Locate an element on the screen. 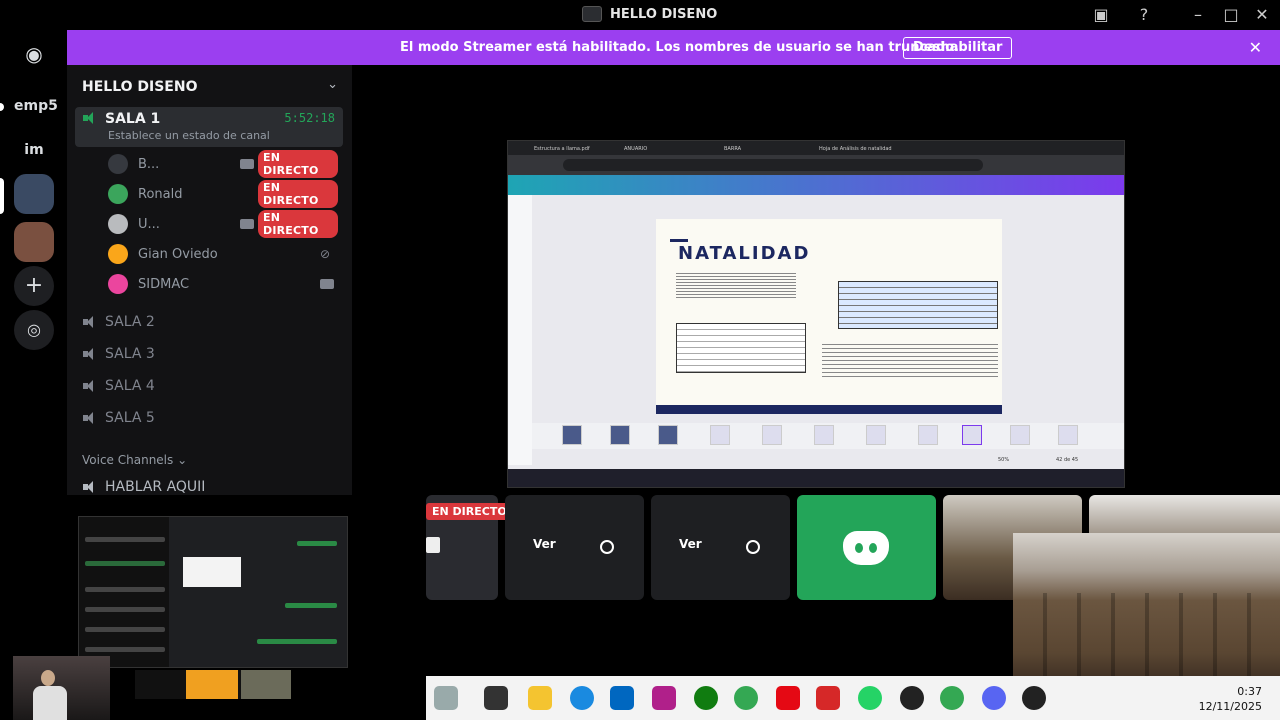 This screenshot has height=720, width=1280. participant-camera is located at coordinates (1184, 515).